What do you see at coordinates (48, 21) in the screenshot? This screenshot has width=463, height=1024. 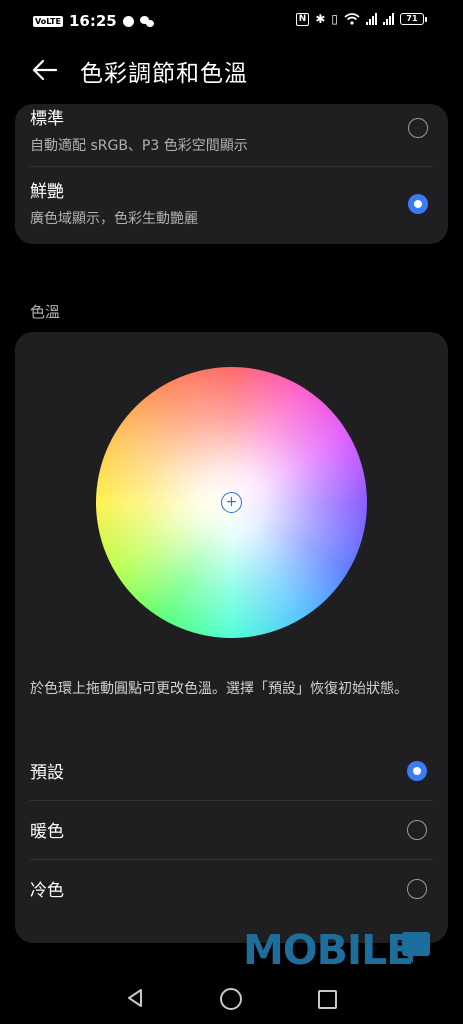 I see `volte-icon: VoLTE` at bounding box center [48, 21].